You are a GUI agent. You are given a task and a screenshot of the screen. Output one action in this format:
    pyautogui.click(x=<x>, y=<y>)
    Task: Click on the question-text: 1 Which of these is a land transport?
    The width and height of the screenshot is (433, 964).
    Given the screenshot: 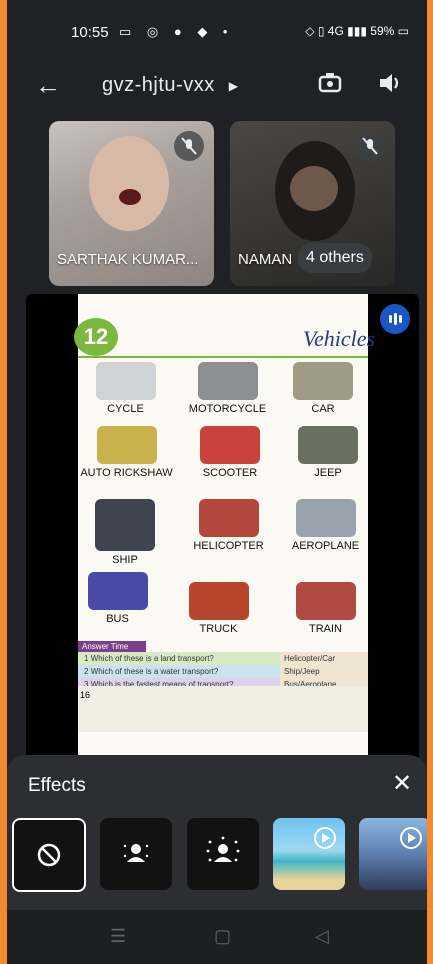 What is the action you would take?
    pyautogui.click(x=149, y=658)
    